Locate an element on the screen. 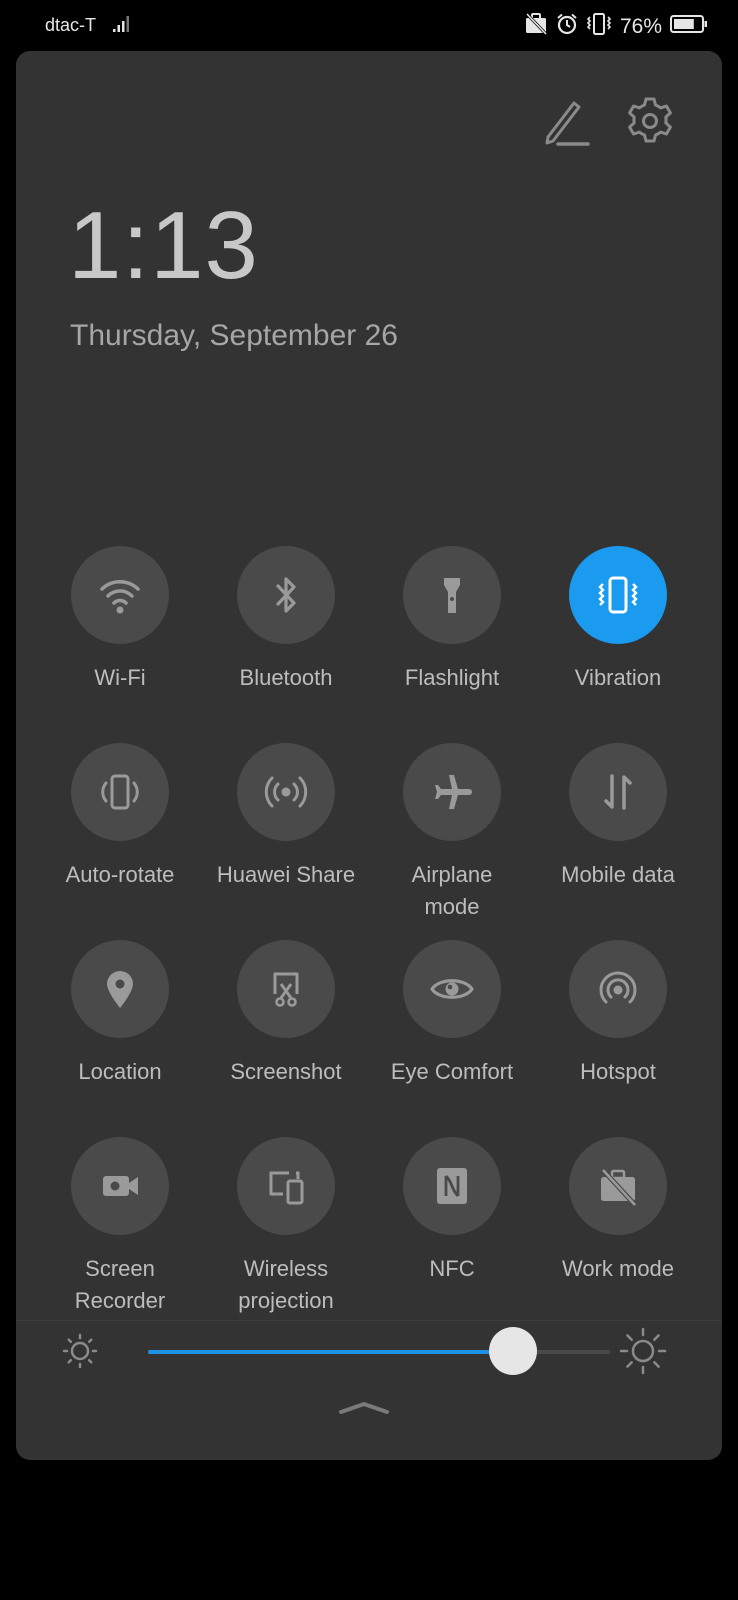  vibration-icon is located at coordinates (618, 595).